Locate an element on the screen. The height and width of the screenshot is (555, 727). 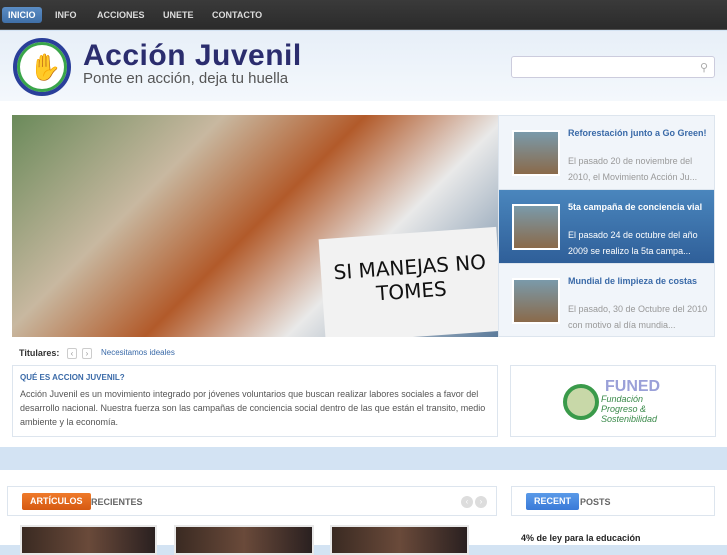
articles-subtitle: RECIENTES is located at coordinates (117, 502).